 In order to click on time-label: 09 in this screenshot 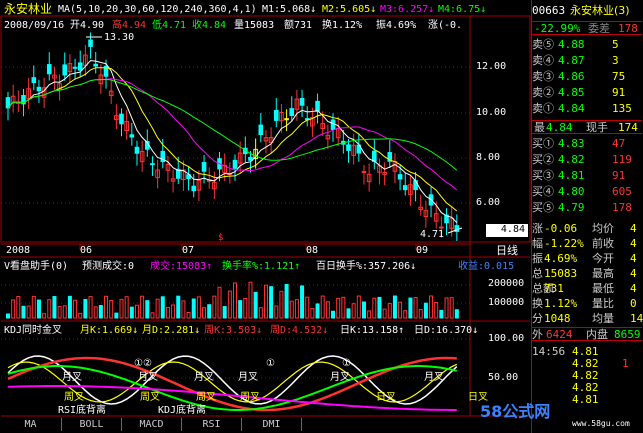, I will do `click(422, 250)`.